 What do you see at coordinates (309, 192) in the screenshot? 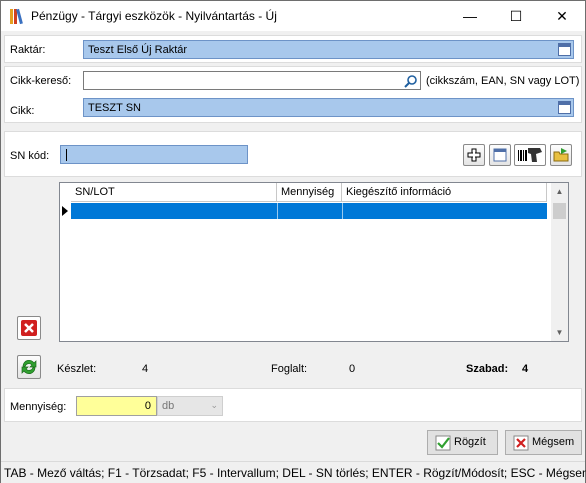
I see `column-header-mennyiseg: Mennyiség` at bounding box center [309, 192].